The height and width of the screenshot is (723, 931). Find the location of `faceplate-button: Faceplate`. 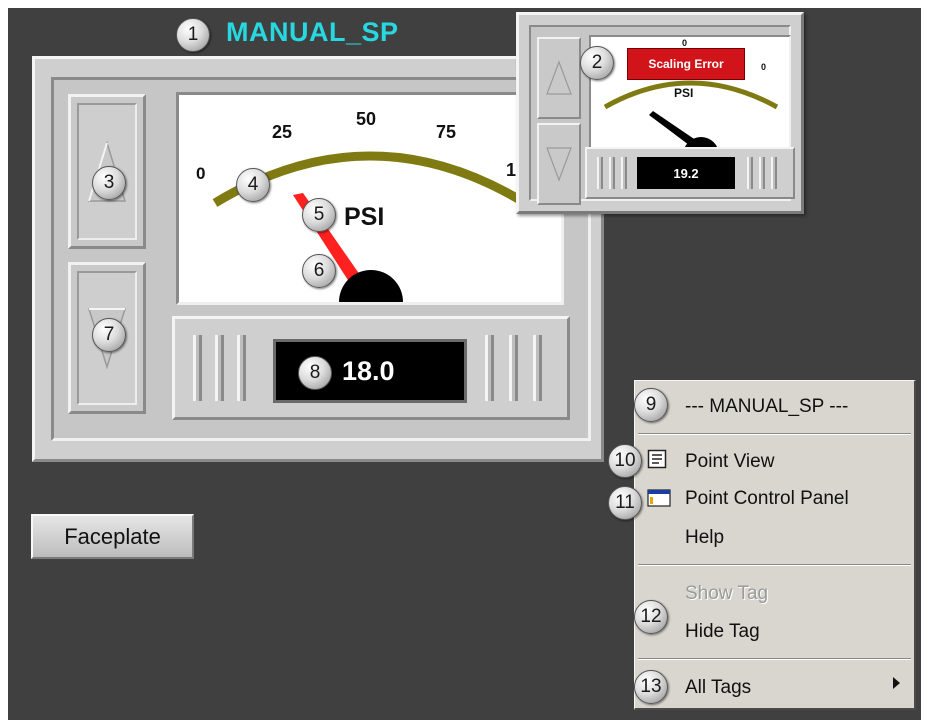

faceplate-button: Faceplate is located at coordinates (112, 536).